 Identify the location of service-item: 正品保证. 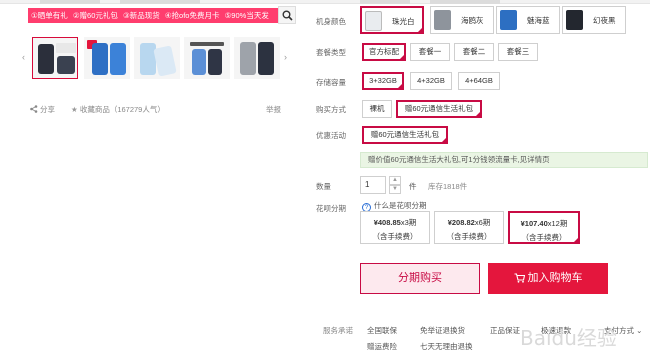
(505, 330).